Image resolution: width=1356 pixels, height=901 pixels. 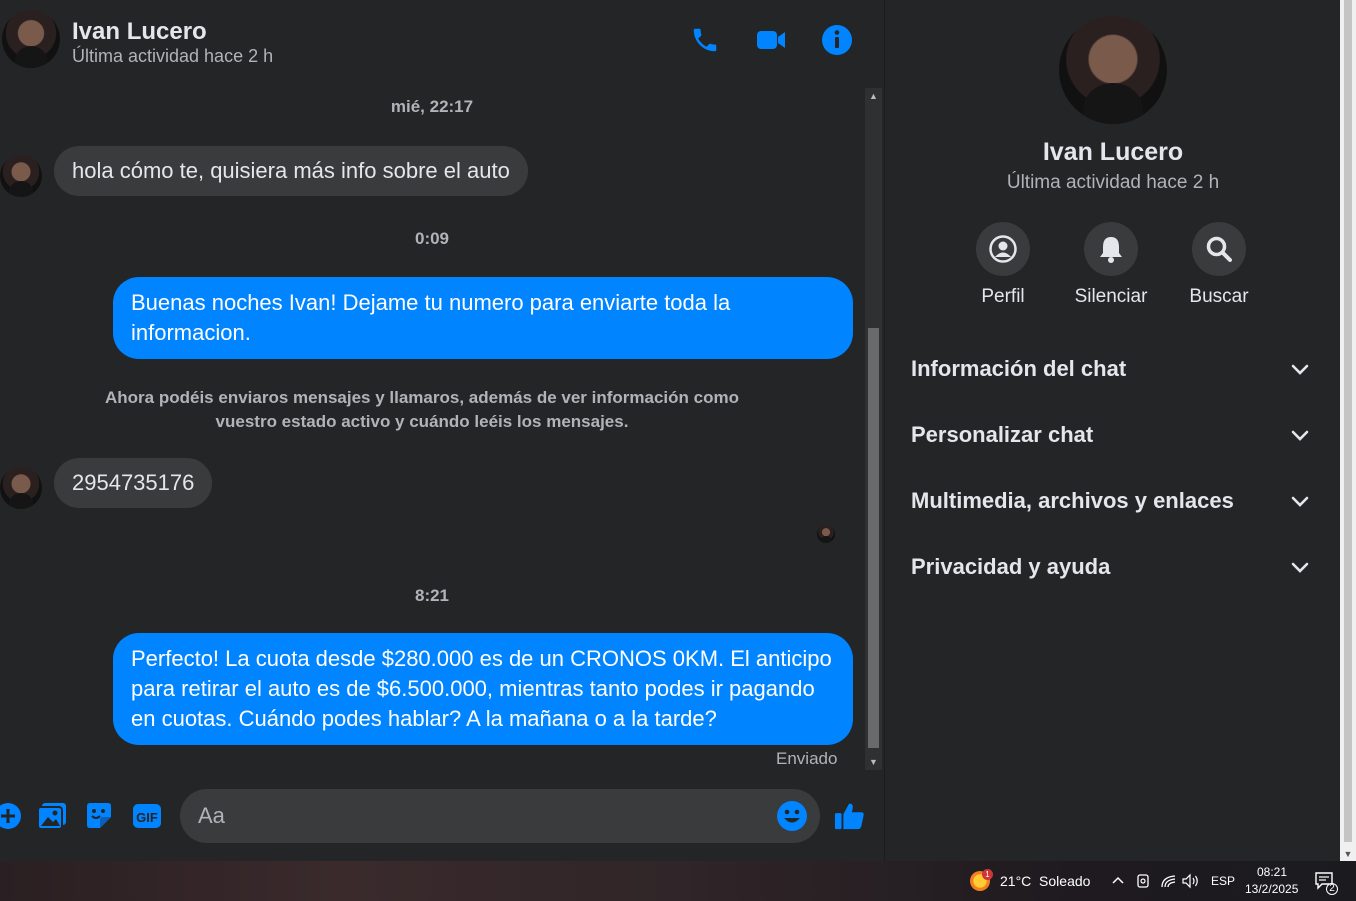 I want to click on profile-icon, so click(x=1003, y=249).